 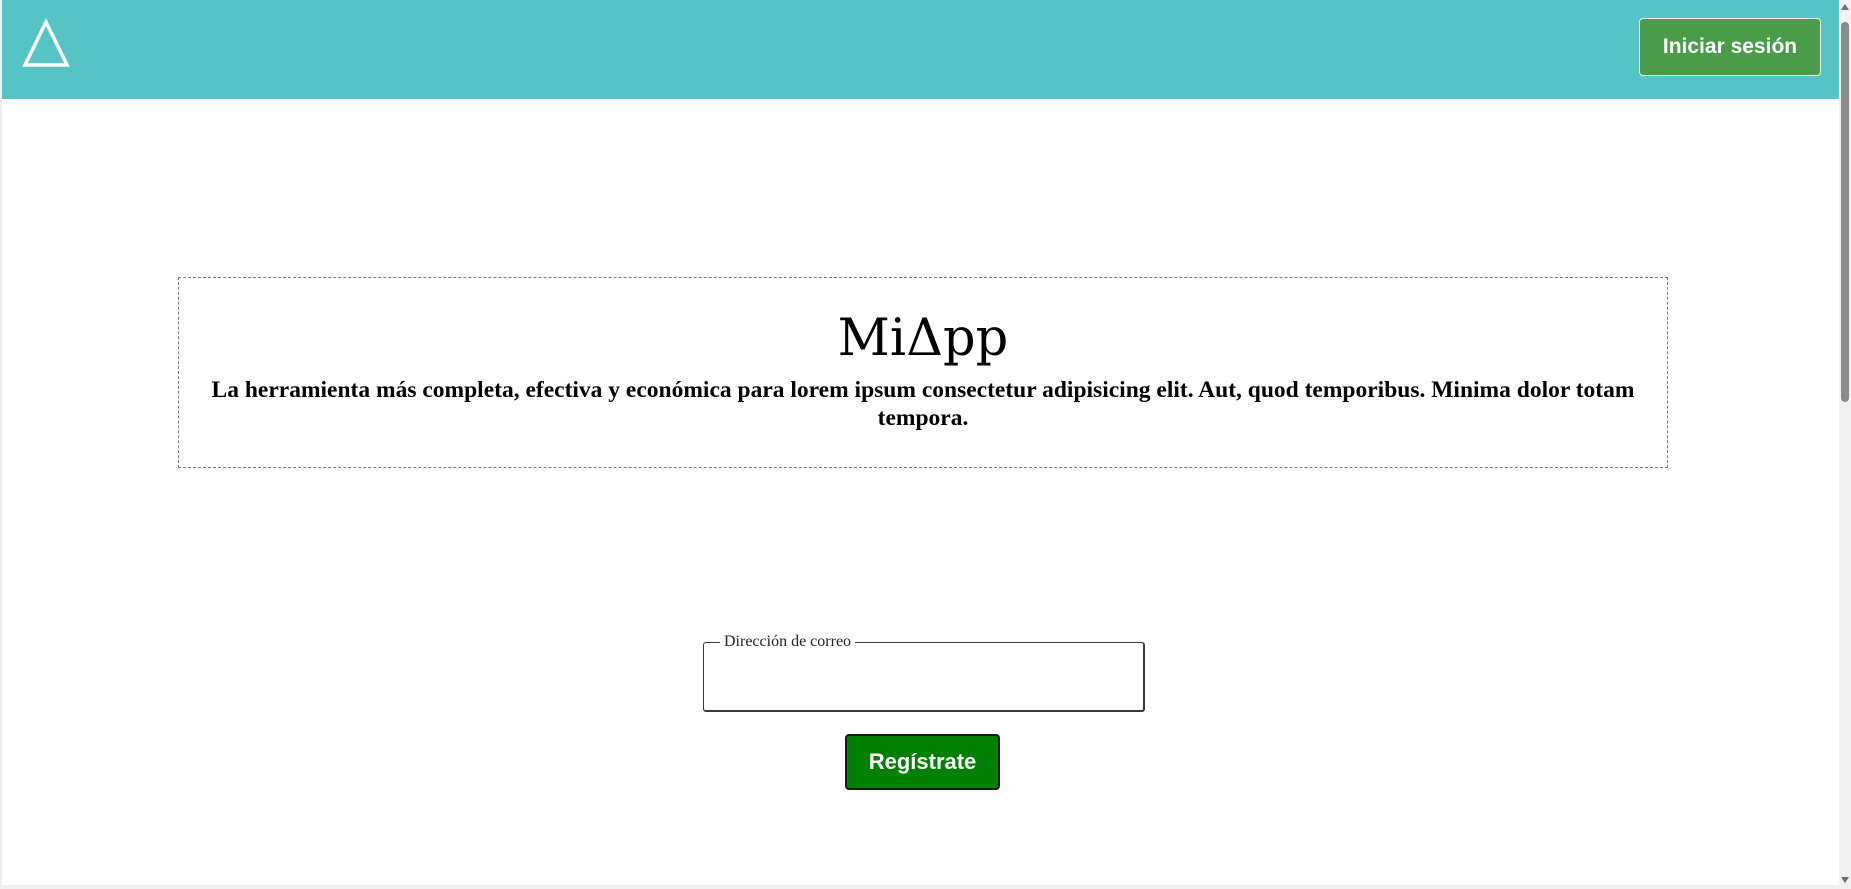 What do you see at coordinates (922, 762) in the screenshot?
I see `signup-button: Regístrate` at bounding box center [922, 762].